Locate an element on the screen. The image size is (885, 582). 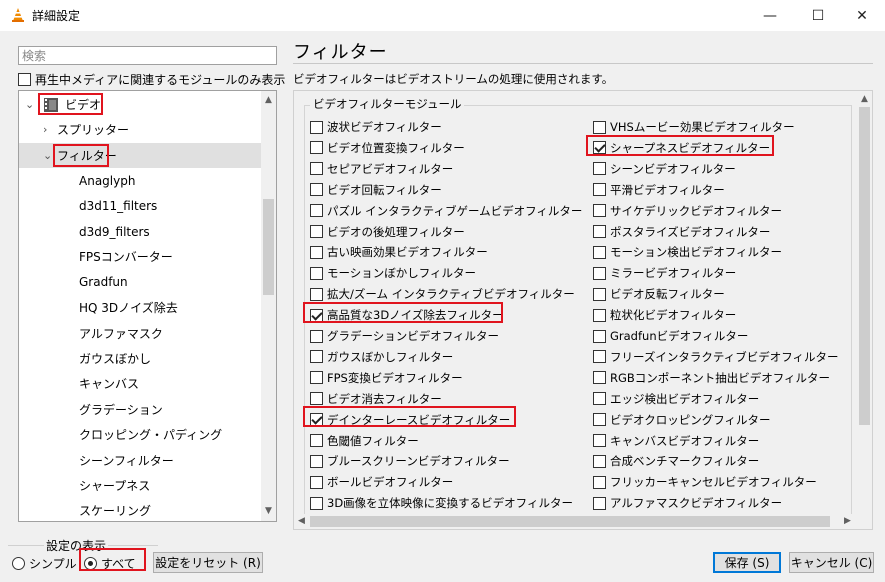
filter-checkbox: RGBコンポーネント抽出ビデオフィルター is located at coordinates (711, 378).